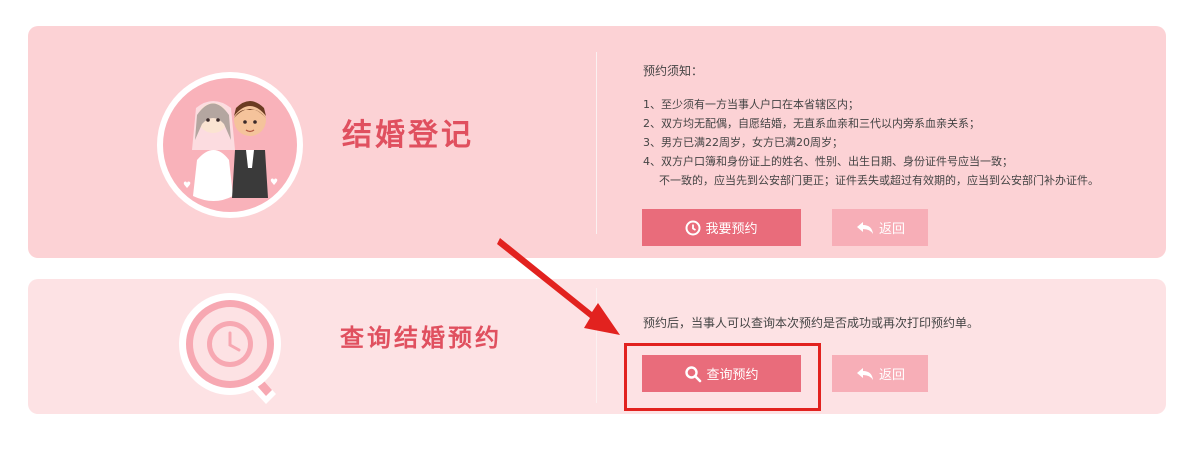 This screenshot has height=468, width=1200. I want to click on notice-item: 4、双方户口簿和身份证上的姓名、性别、出生日期、身份证件号应当一致；, so click(828, 161).